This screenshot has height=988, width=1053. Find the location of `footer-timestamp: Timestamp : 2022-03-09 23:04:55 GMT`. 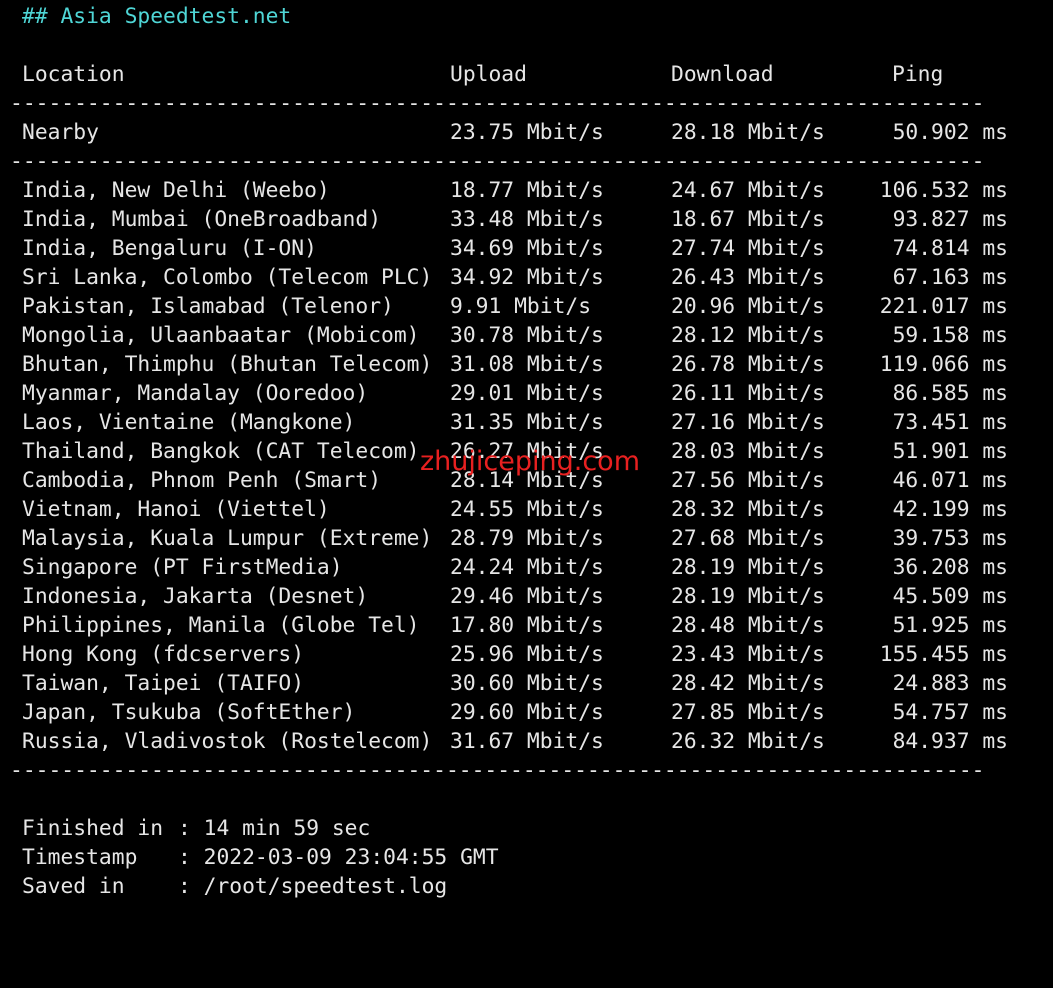

footer-timestamp: Timestamp : 2022-03-09 23:04:55 GMT is located at coordinates (472, 857).